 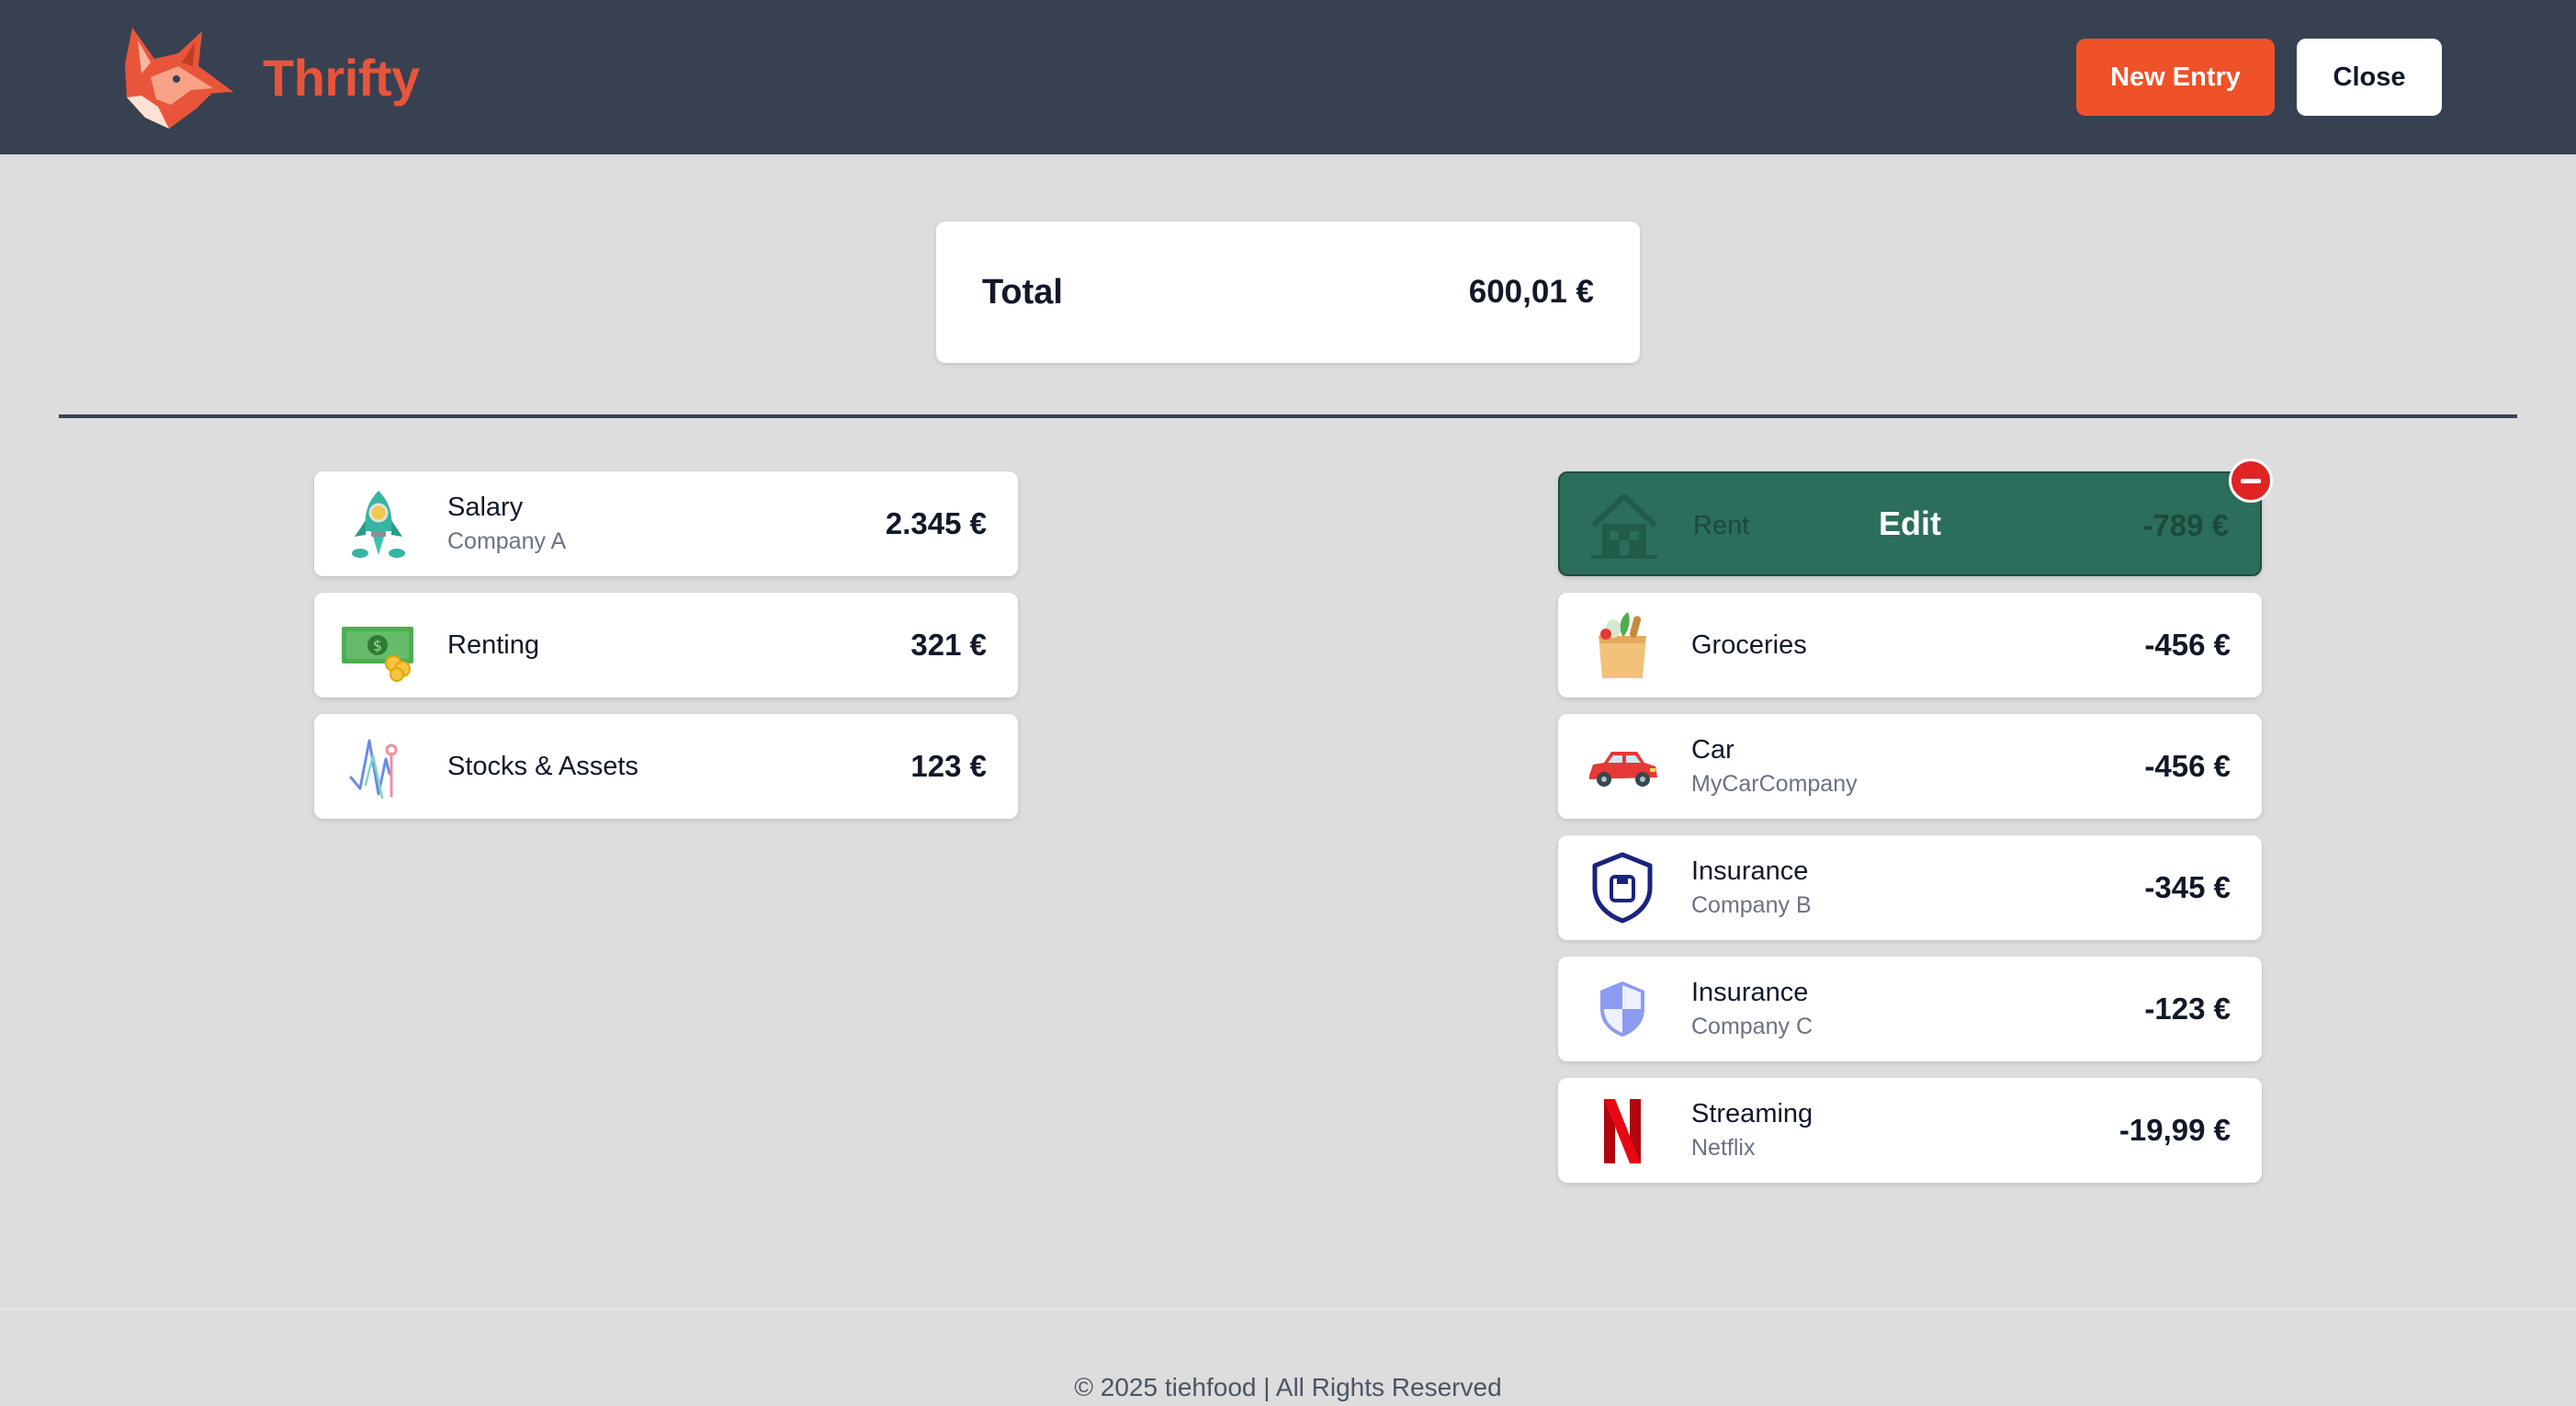 I want to click on footer: © 2025 tiehfood | All Rights Reserved, so click(x=1288, y=1357).